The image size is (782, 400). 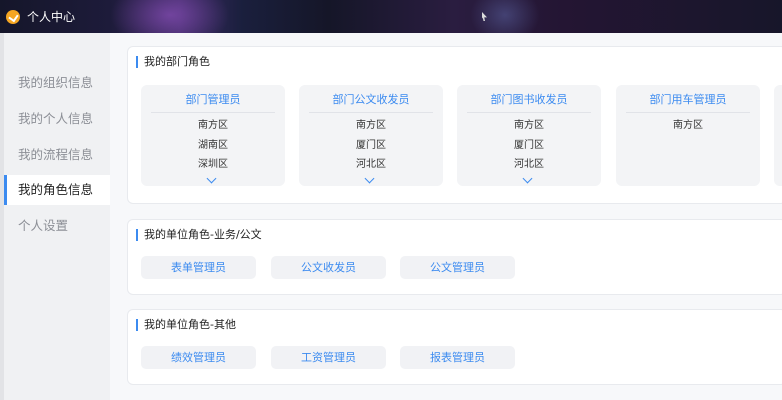 What do you see at coordinates (457, 357) in the screenshot?
I see `role-pill-report-admin: 报表管理员` at bounding box center [457, 357].